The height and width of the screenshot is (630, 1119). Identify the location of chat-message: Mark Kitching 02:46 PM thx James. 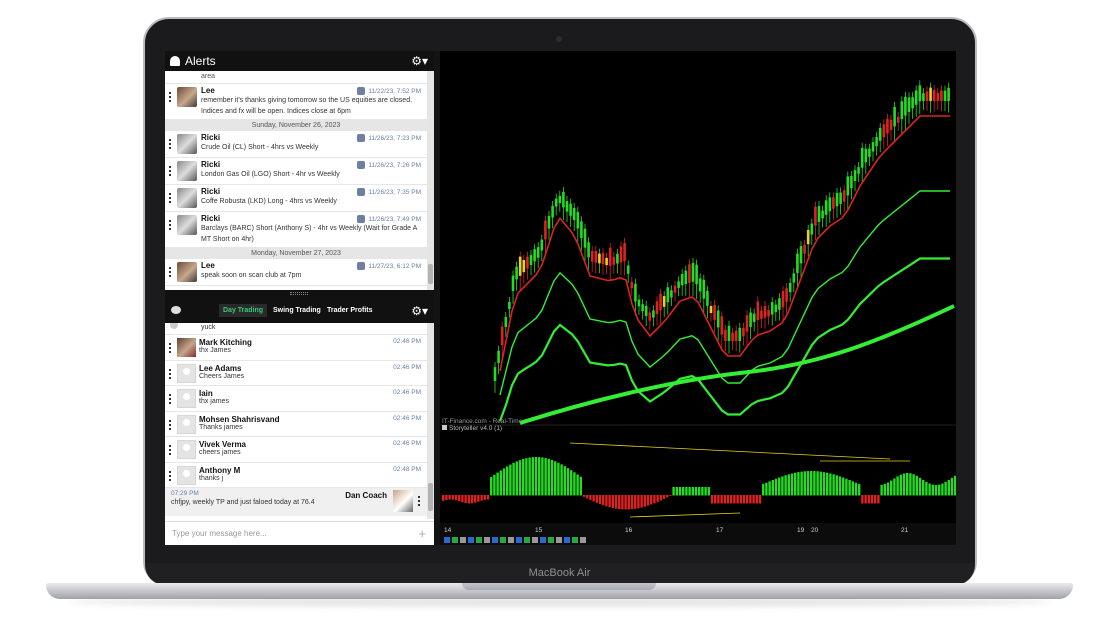
(296, 348).